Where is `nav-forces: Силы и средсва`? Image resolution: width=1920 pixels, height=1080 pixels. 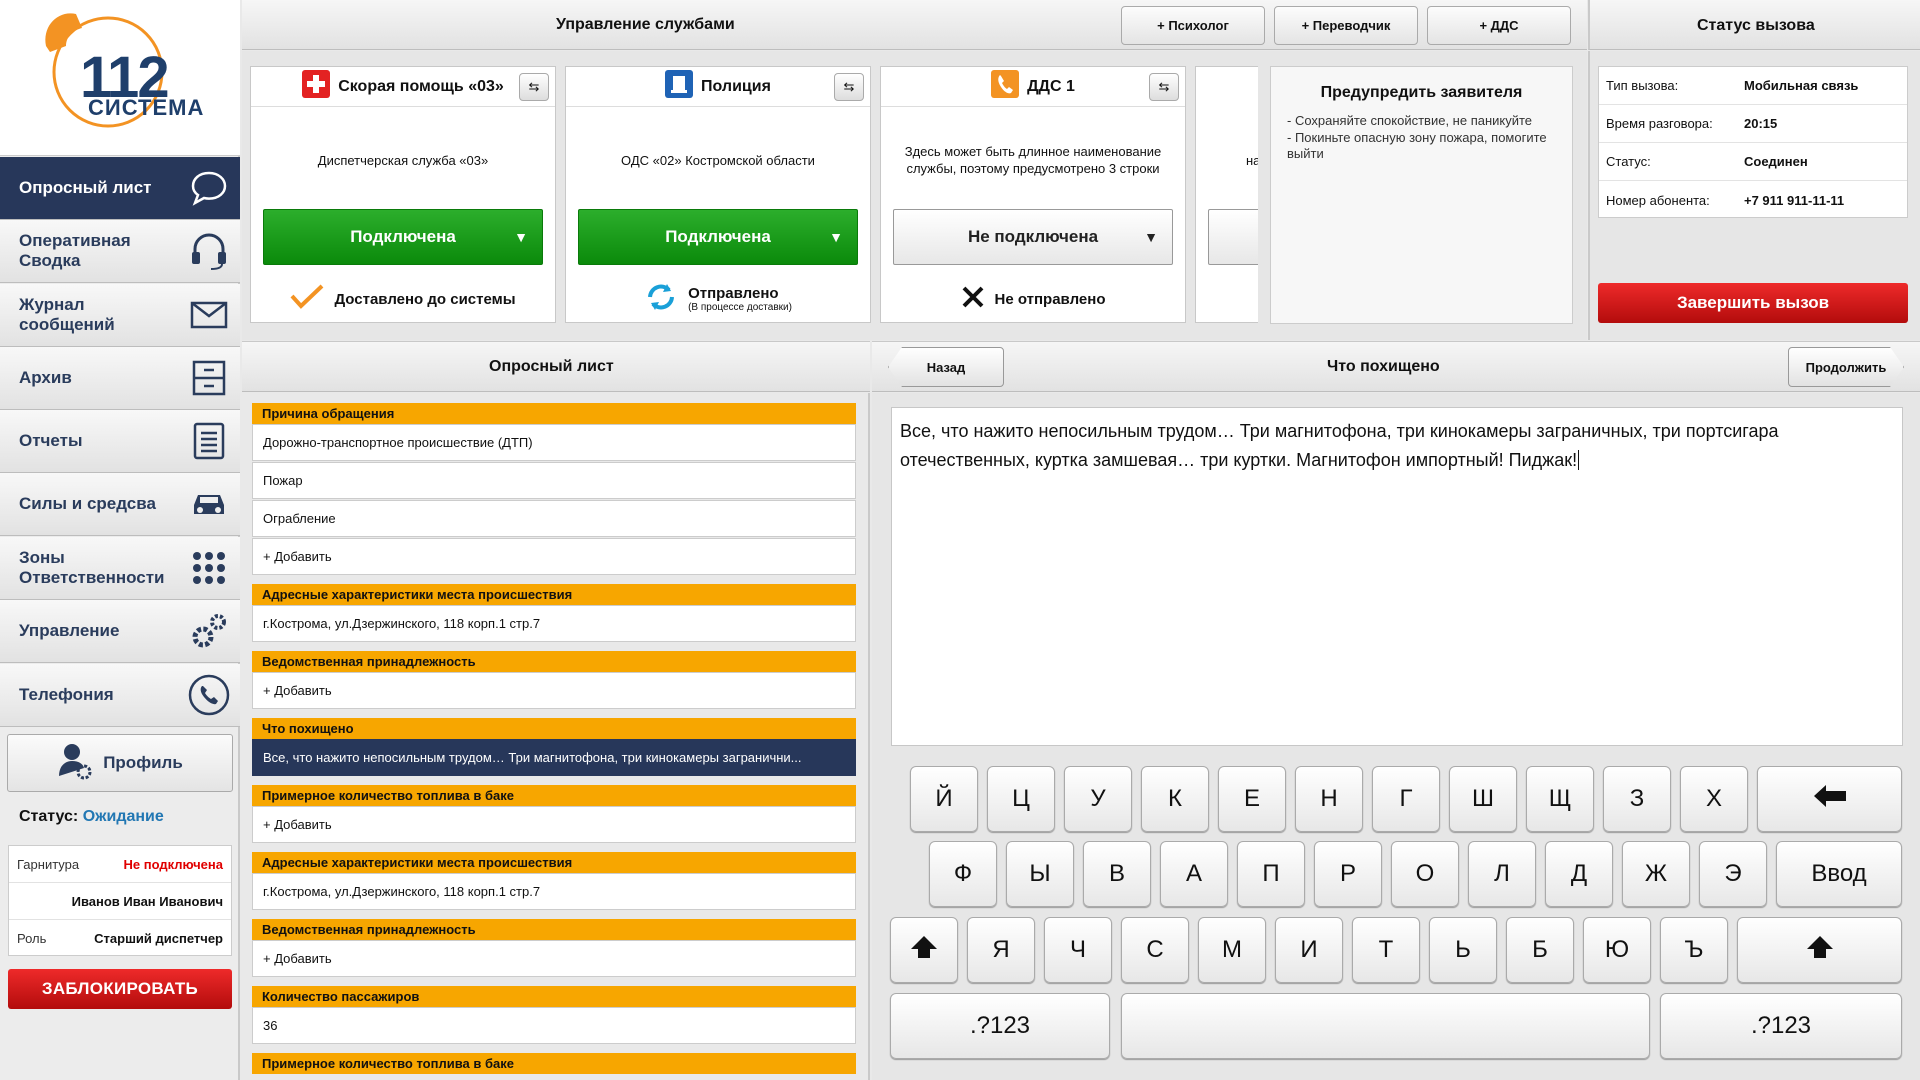 nav-forces: Силы и средсва is located at coordinates (120, 504).